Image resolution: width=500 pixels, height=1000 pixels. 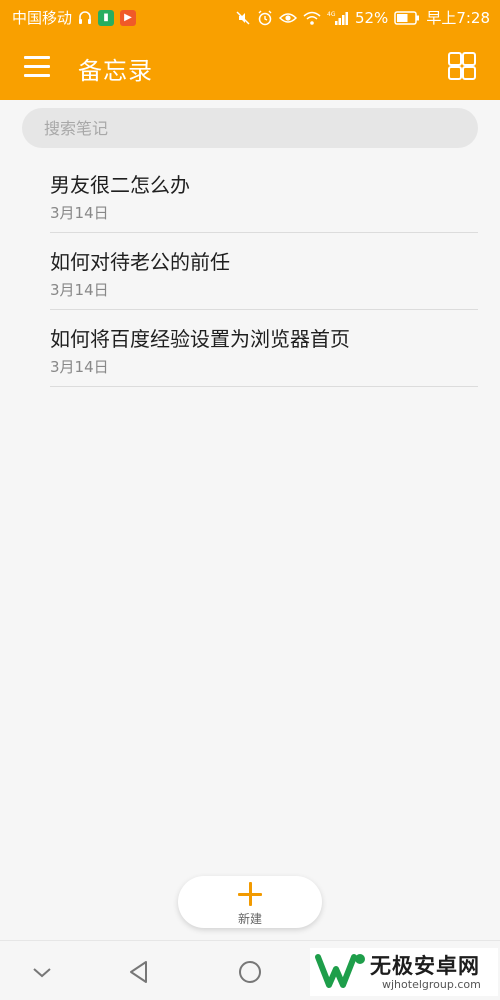 I want to click on home-circle-icon, so click(x=250, y=972).